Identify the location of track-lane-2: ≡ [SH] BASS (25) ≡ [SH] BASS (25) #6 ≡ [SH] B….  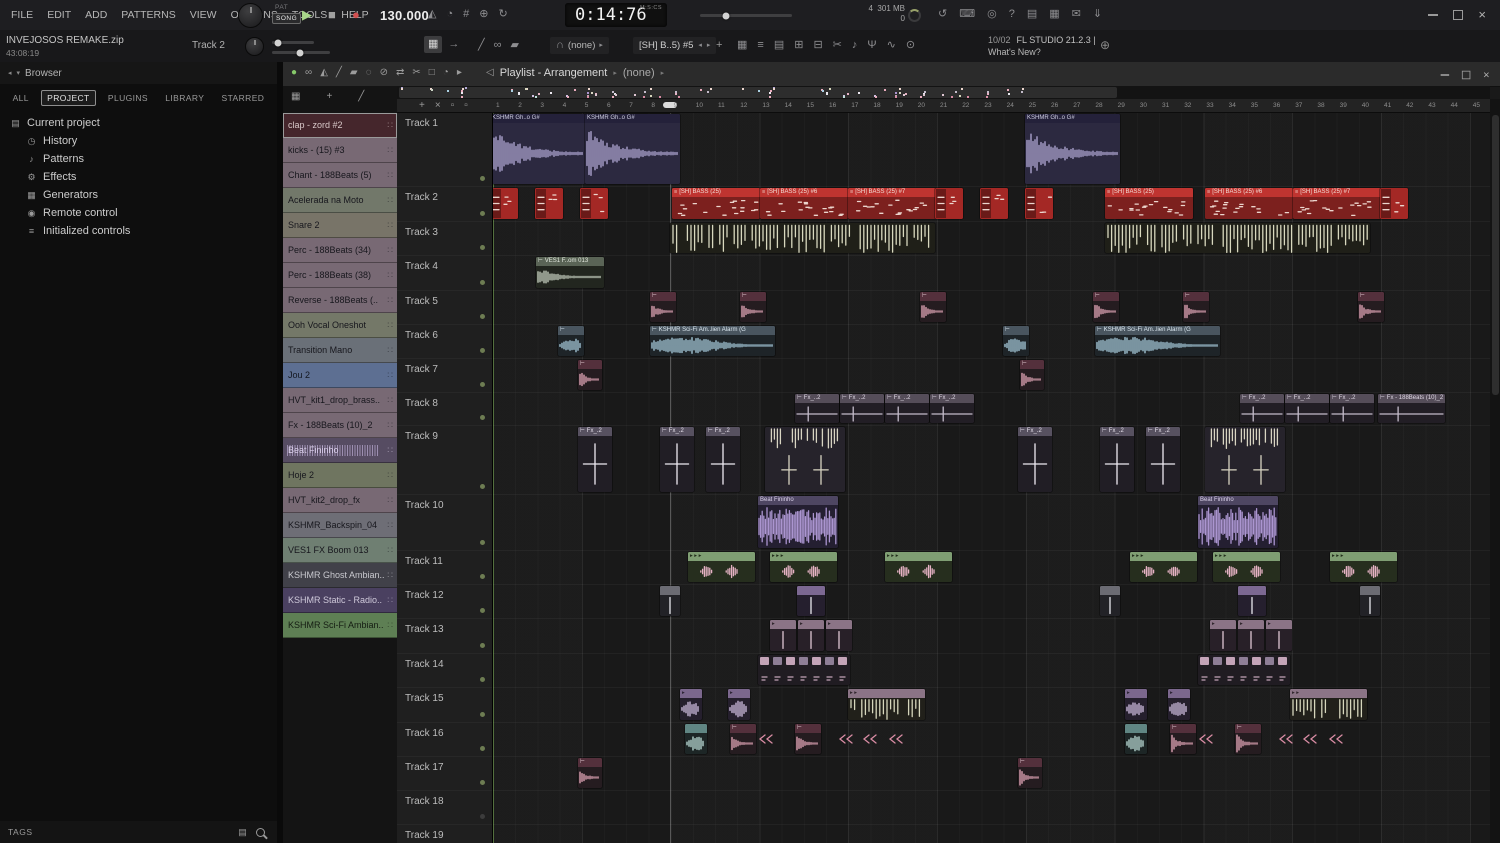
(991, 204).